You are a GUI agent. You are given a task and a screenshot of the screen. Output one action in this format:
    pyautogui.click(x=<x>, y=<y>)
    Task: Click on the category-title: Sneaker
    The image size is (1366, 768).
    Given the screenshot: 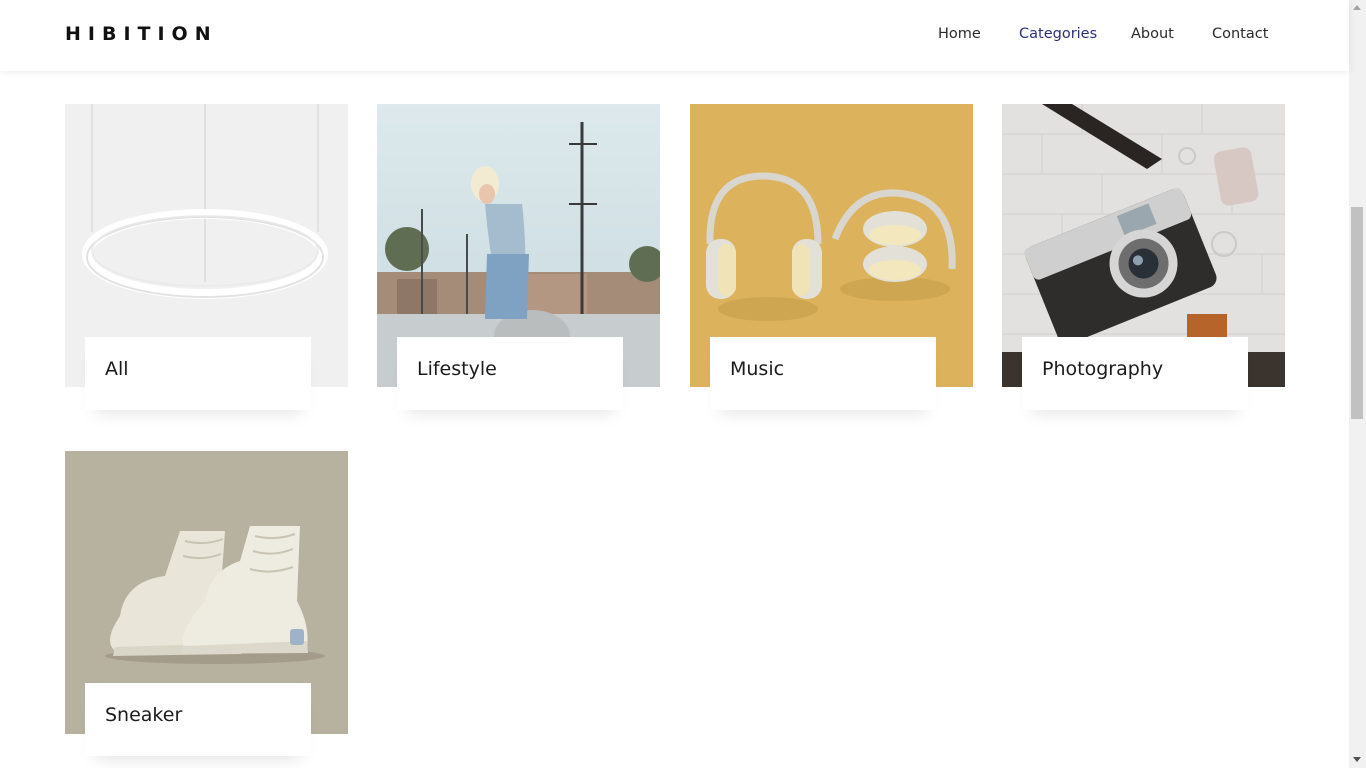 What is the action you would take?
    pyautogui.click(x=144, y=715)
    